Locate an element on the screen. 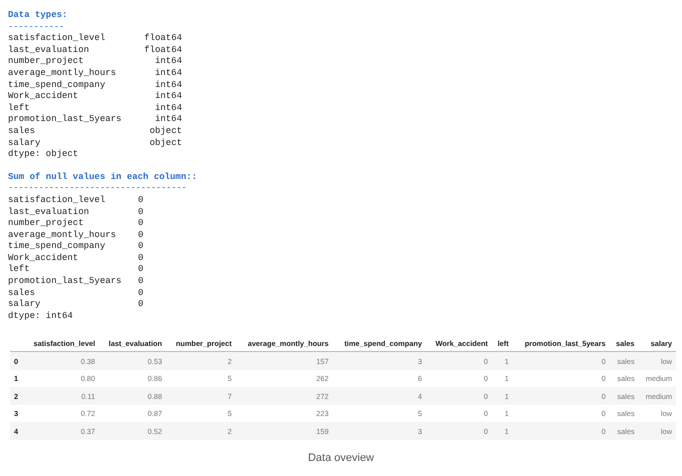  output-heading: Sum of null values in each column:: is located at coordinates (103, 178).